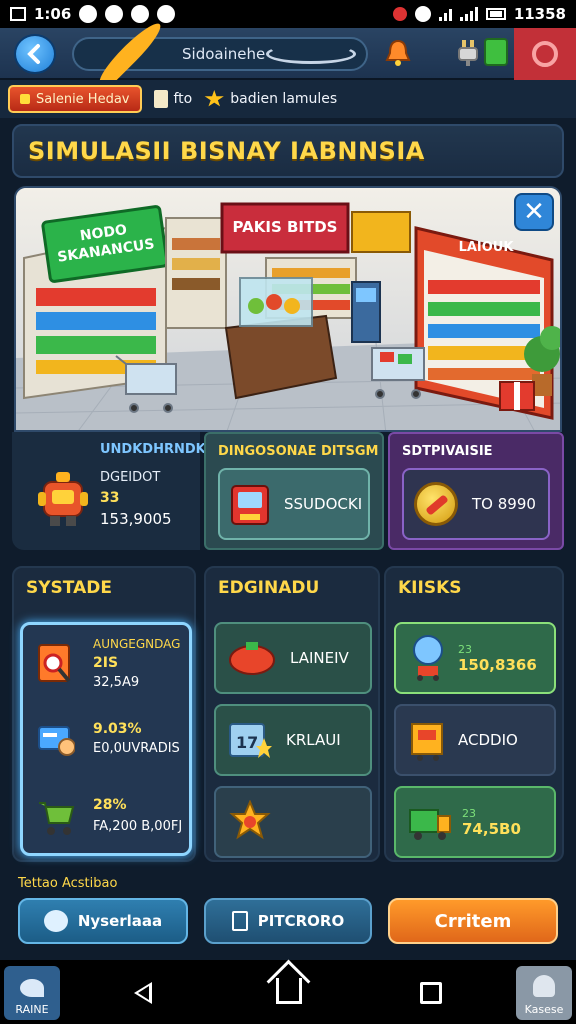 Image resolution: width=576 pixels, height=1024 pixels. Describe the element at coordinates (136, 519) in the screenshot. I see `stat-card-1-line3: 153,9005` at that location.